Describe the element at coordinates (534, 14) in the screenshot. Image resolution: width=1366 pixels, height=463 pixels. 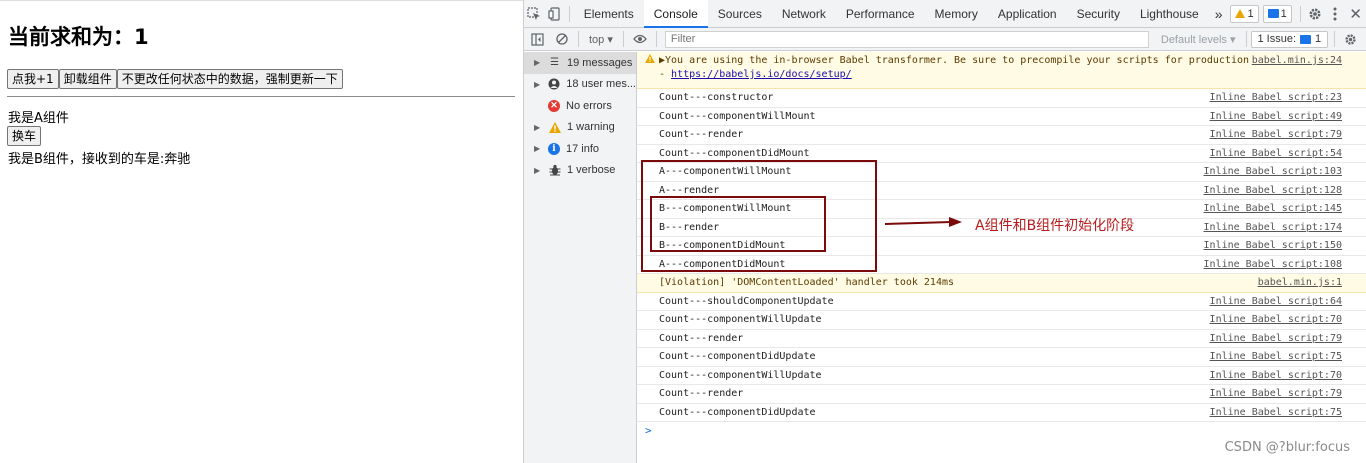
I see `inspect-element-icon` at that location.